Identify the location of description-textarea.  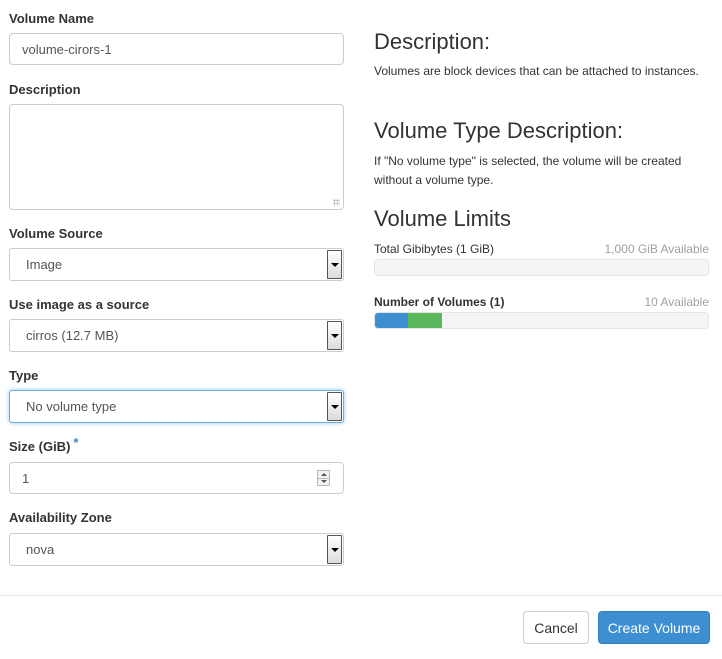
(176, 157).